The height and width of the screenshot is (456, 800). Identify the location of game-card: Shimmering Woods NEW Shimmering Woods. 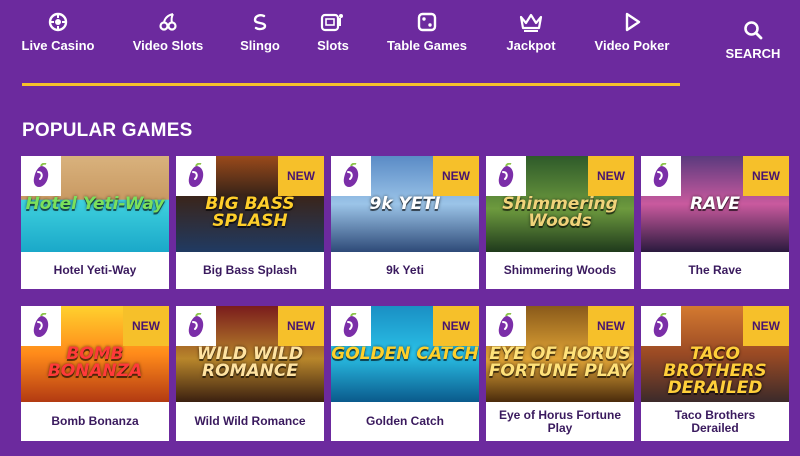
(560, 222).